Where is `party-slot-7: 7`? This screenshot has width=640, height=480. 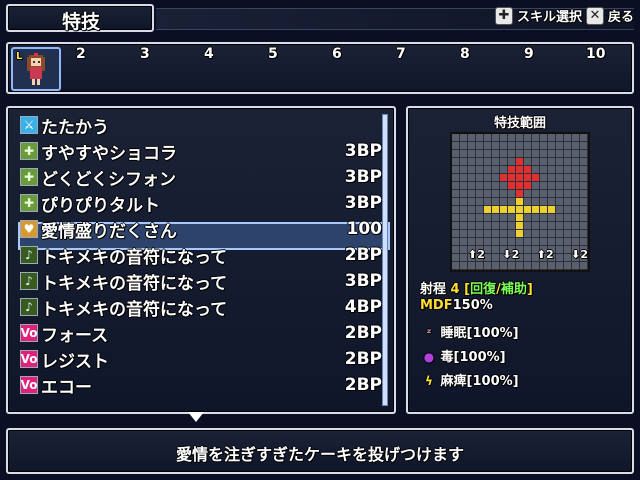 party-slot-7: 7 is located at coordinates (401, 54).